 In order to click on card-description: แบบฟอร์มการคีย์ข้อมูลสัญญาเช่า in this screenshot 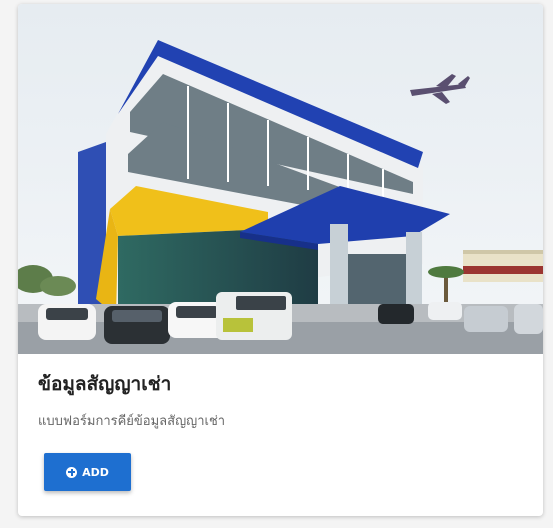, I will do `click(132, 421)`.